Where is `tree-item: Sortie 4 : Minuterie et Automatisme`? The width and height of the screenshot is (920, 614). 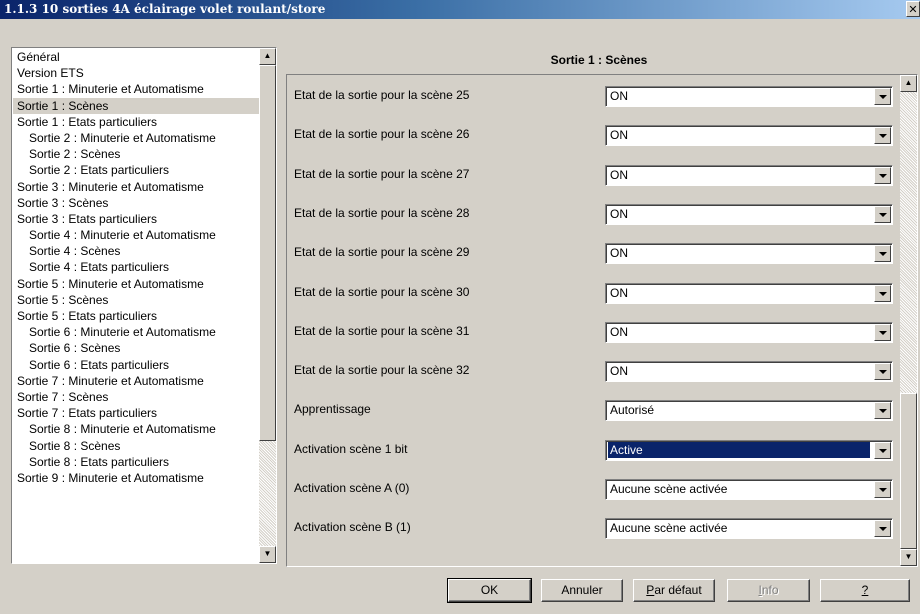
tree-item: Sortie 4 : Minuterie et Automatisme is located at coordinates (136, 235).